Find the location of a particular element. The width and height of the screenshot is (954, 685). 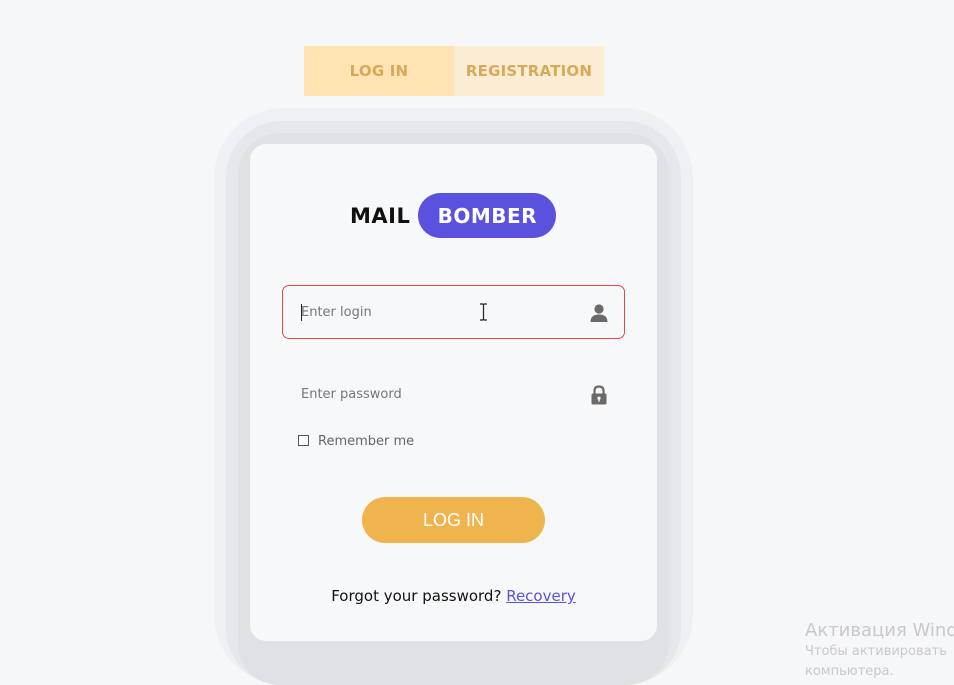

remember-me-label: Remember me is located at coordinates (366, 441).